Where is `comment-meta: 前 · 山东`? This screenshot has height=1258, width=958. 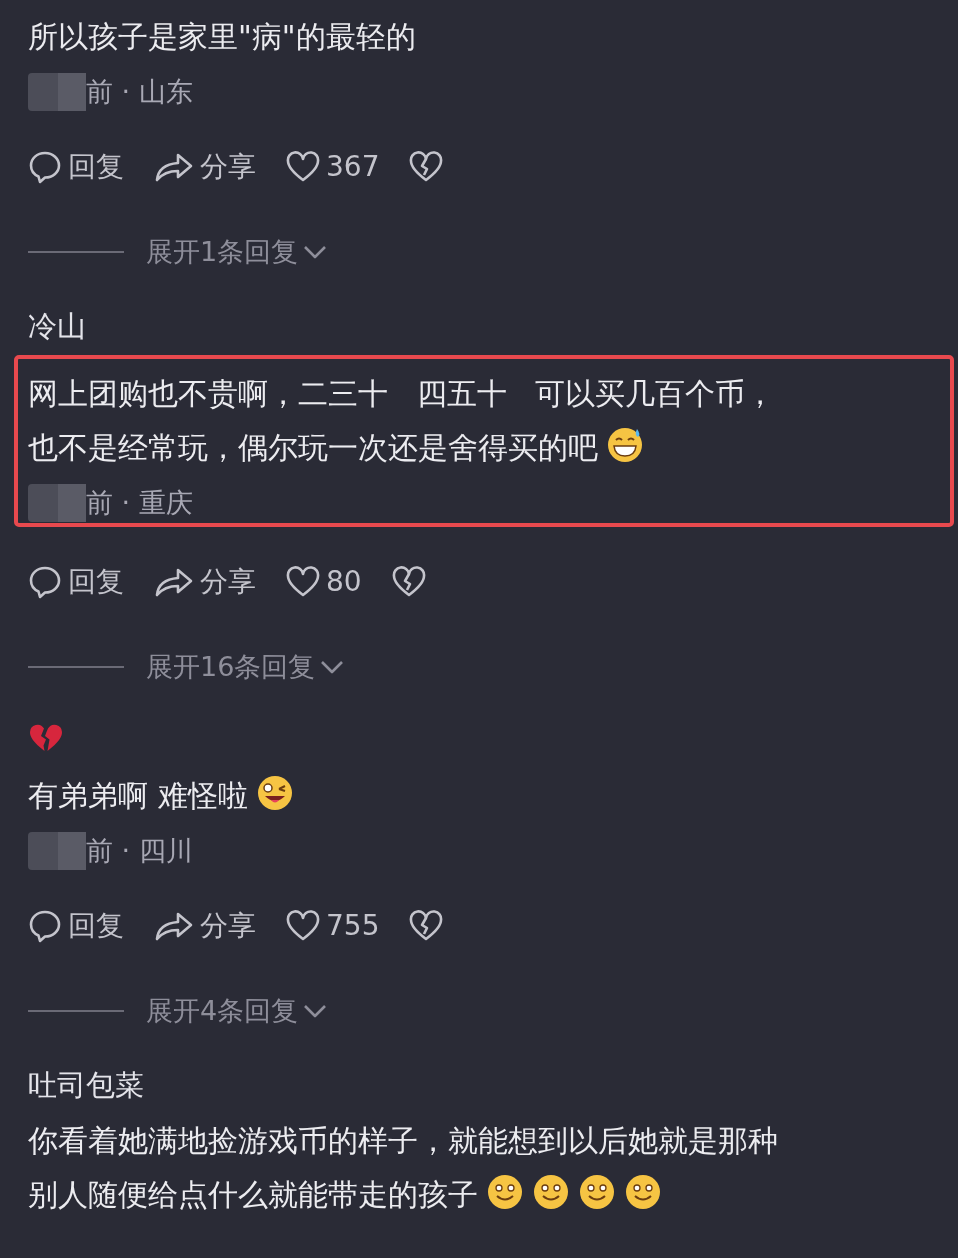 comment-meta: 前 · 山东 is located at coordinates (139, 92).